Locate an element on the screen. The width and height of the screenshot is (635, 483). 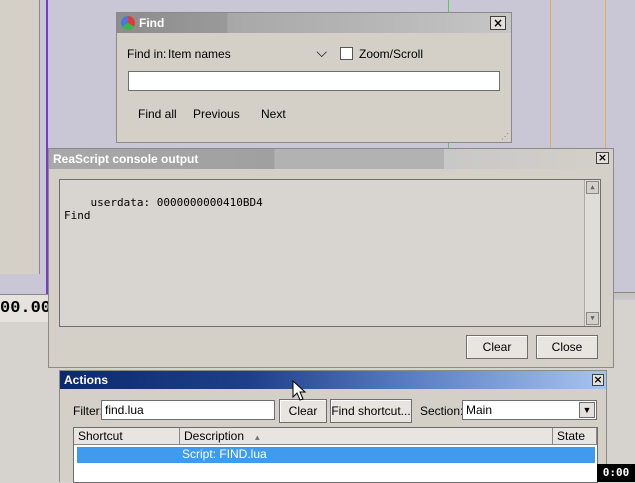
row-description: Script: FIND.lua is located at coordinates (224, 454).